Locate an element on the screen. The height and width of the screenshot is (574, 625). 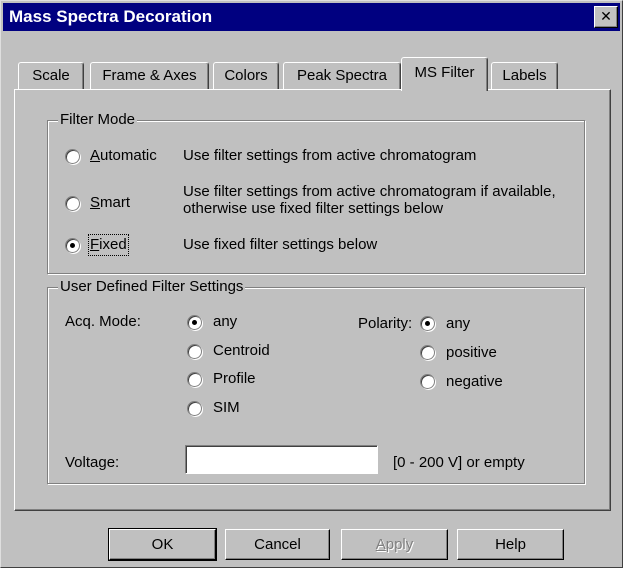
tab-frame-axes: Frame & Axes is located at coordinates (149, 75).